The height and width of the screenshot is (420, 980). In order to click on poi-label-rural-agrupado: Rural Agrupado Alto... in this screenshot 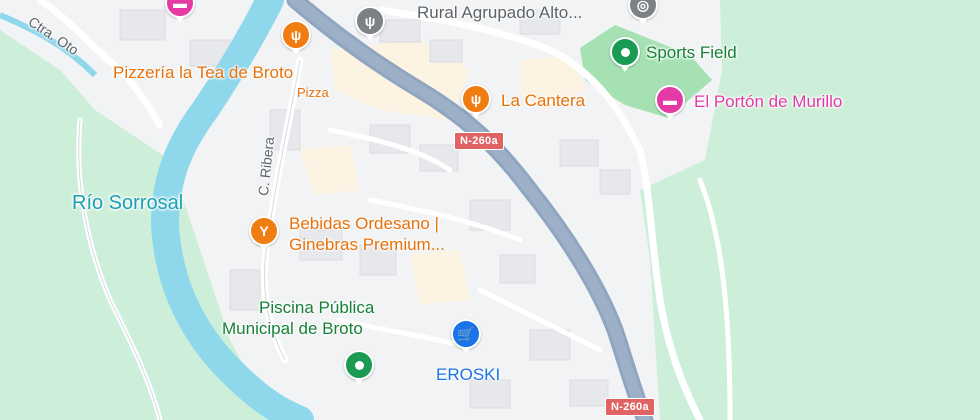, I will do `click(499, 13)`.